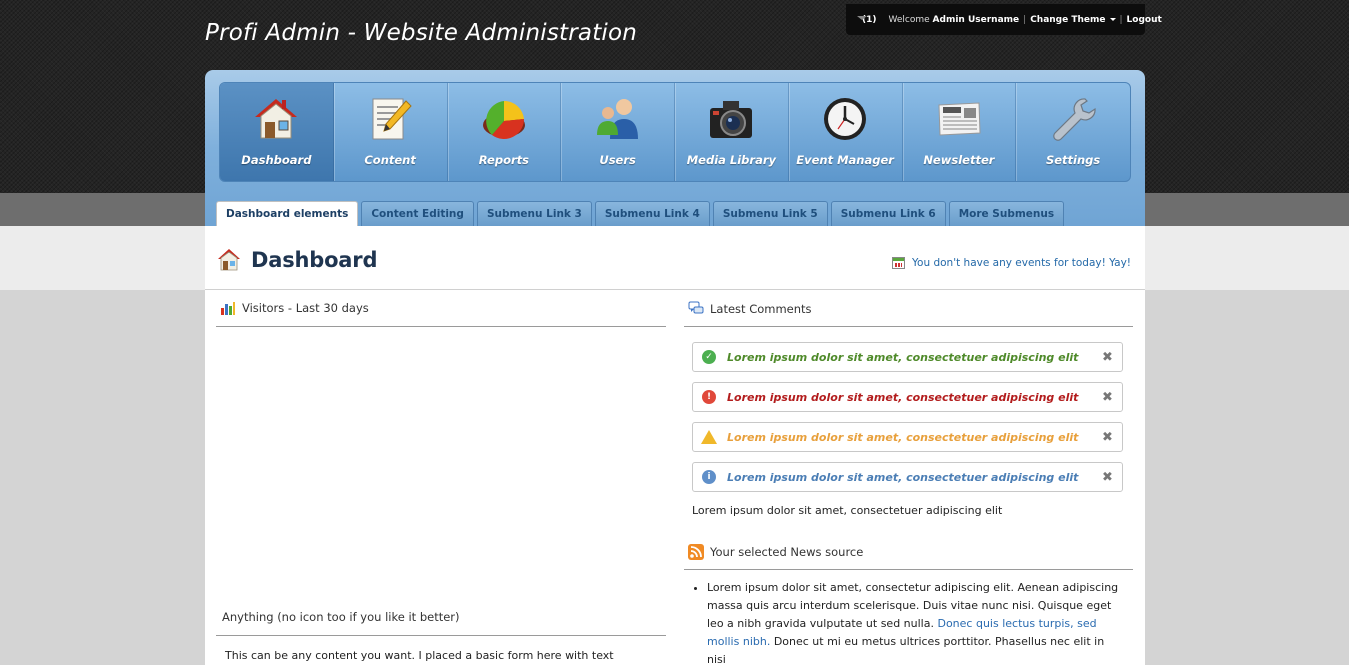 This screenshot has width=1349, height=665. Describe the element at coordinates (228, 308) in the screenshot. I see `bar-chart-icon` at that location.